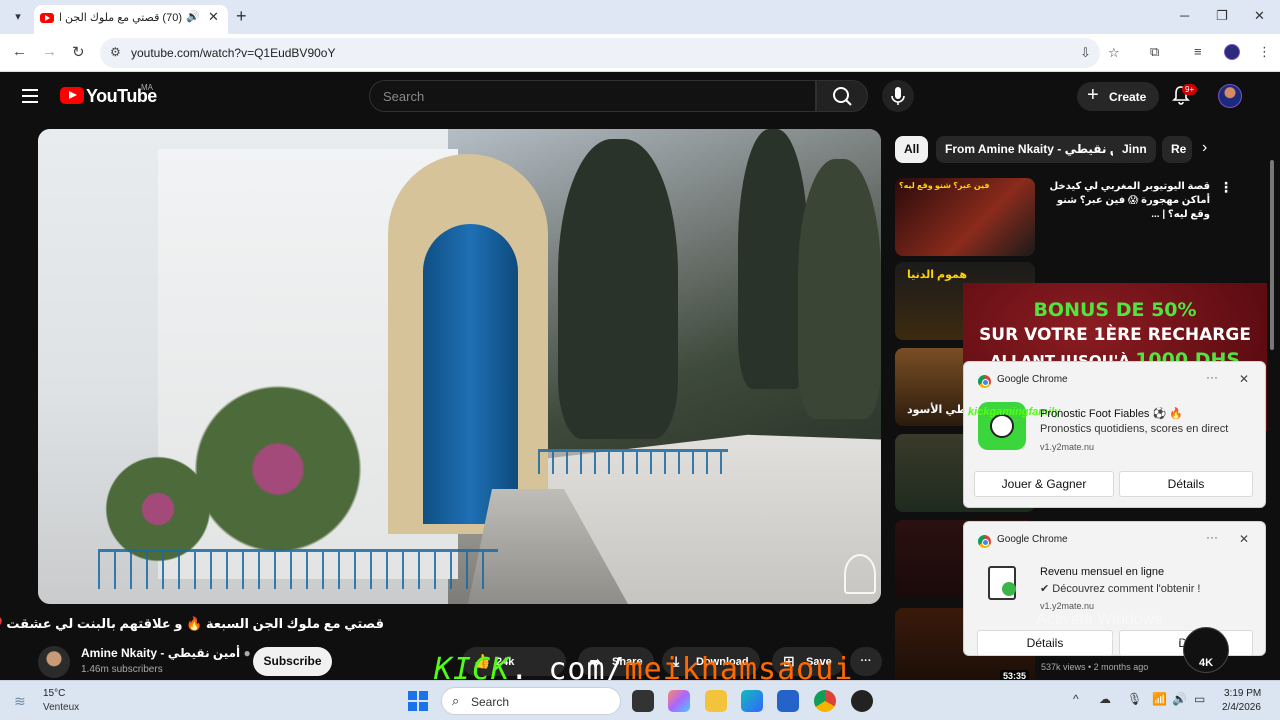 The height and width of the screenshot is (720, 1280). What do you see at coordinates (472, 666) in the screenshot?
I see `kick-text: KICK` at bounding box center [472, 666].